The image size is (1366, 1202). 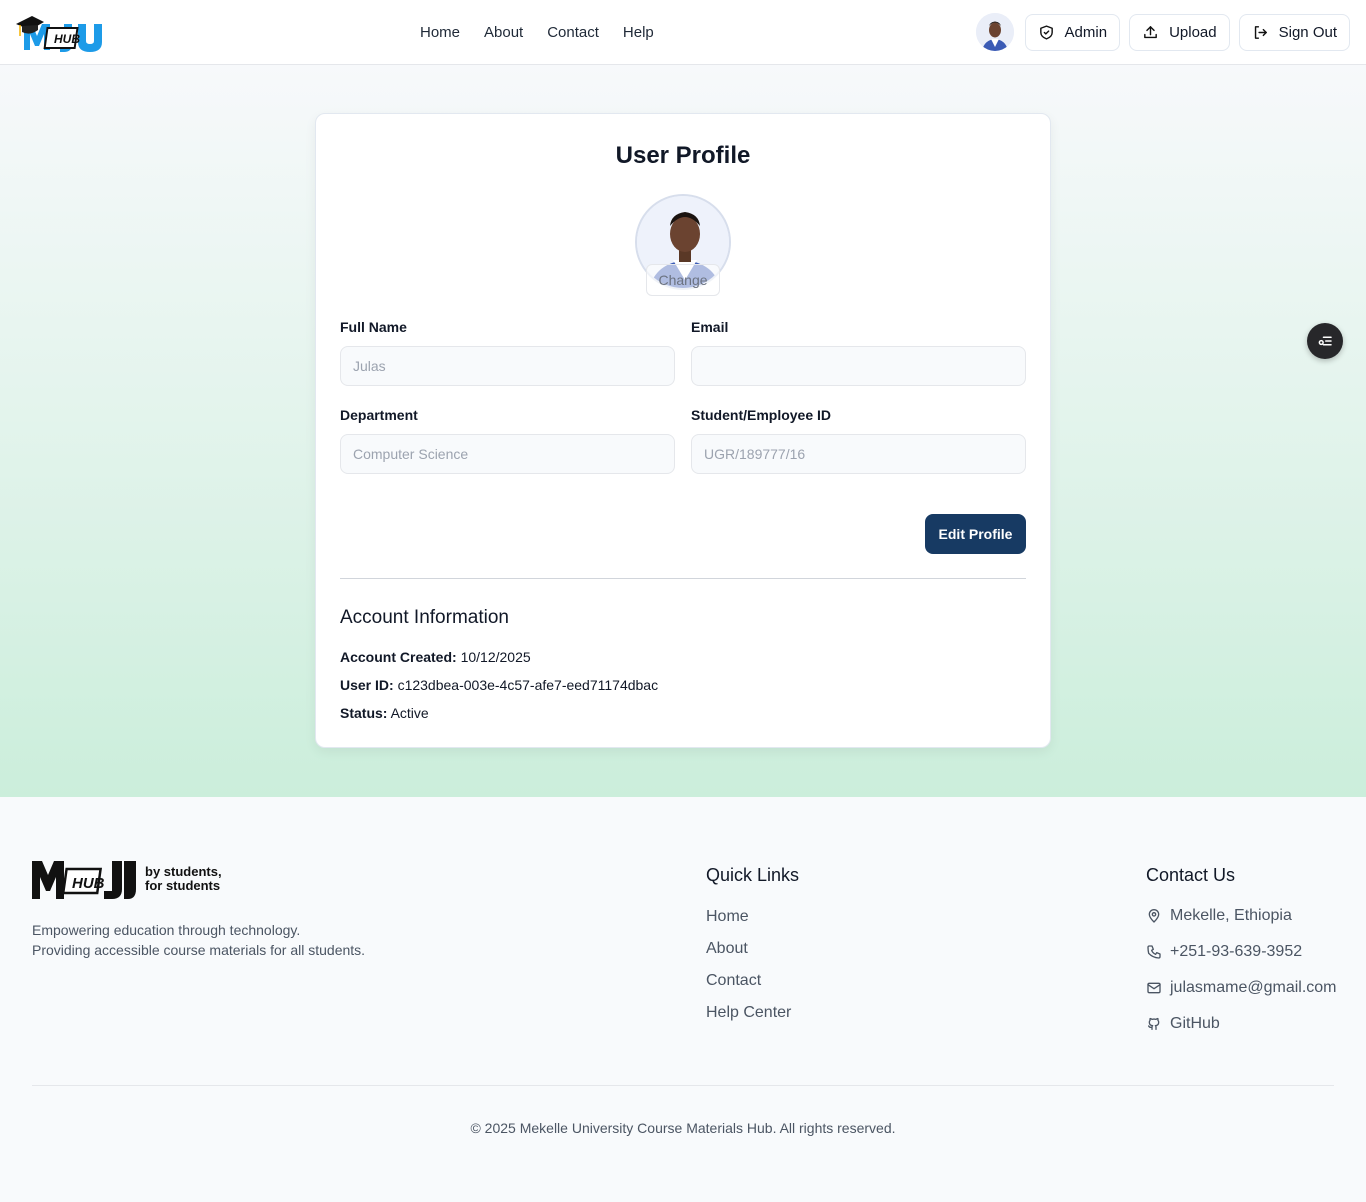 I want to click on github-text: GitHub, so click(x=1195, y=1023).